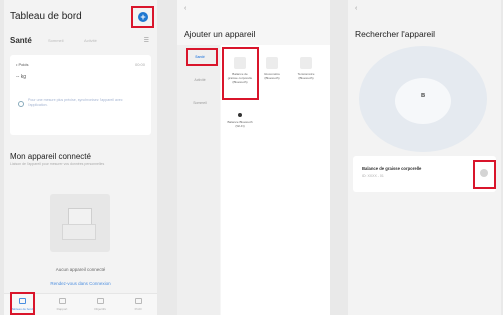 The image size is (503, 315). What do you see at coordinates (240, 73) in the screenshot?
I see `highlight-body-fat-scale` at bounding box center [240, 73].